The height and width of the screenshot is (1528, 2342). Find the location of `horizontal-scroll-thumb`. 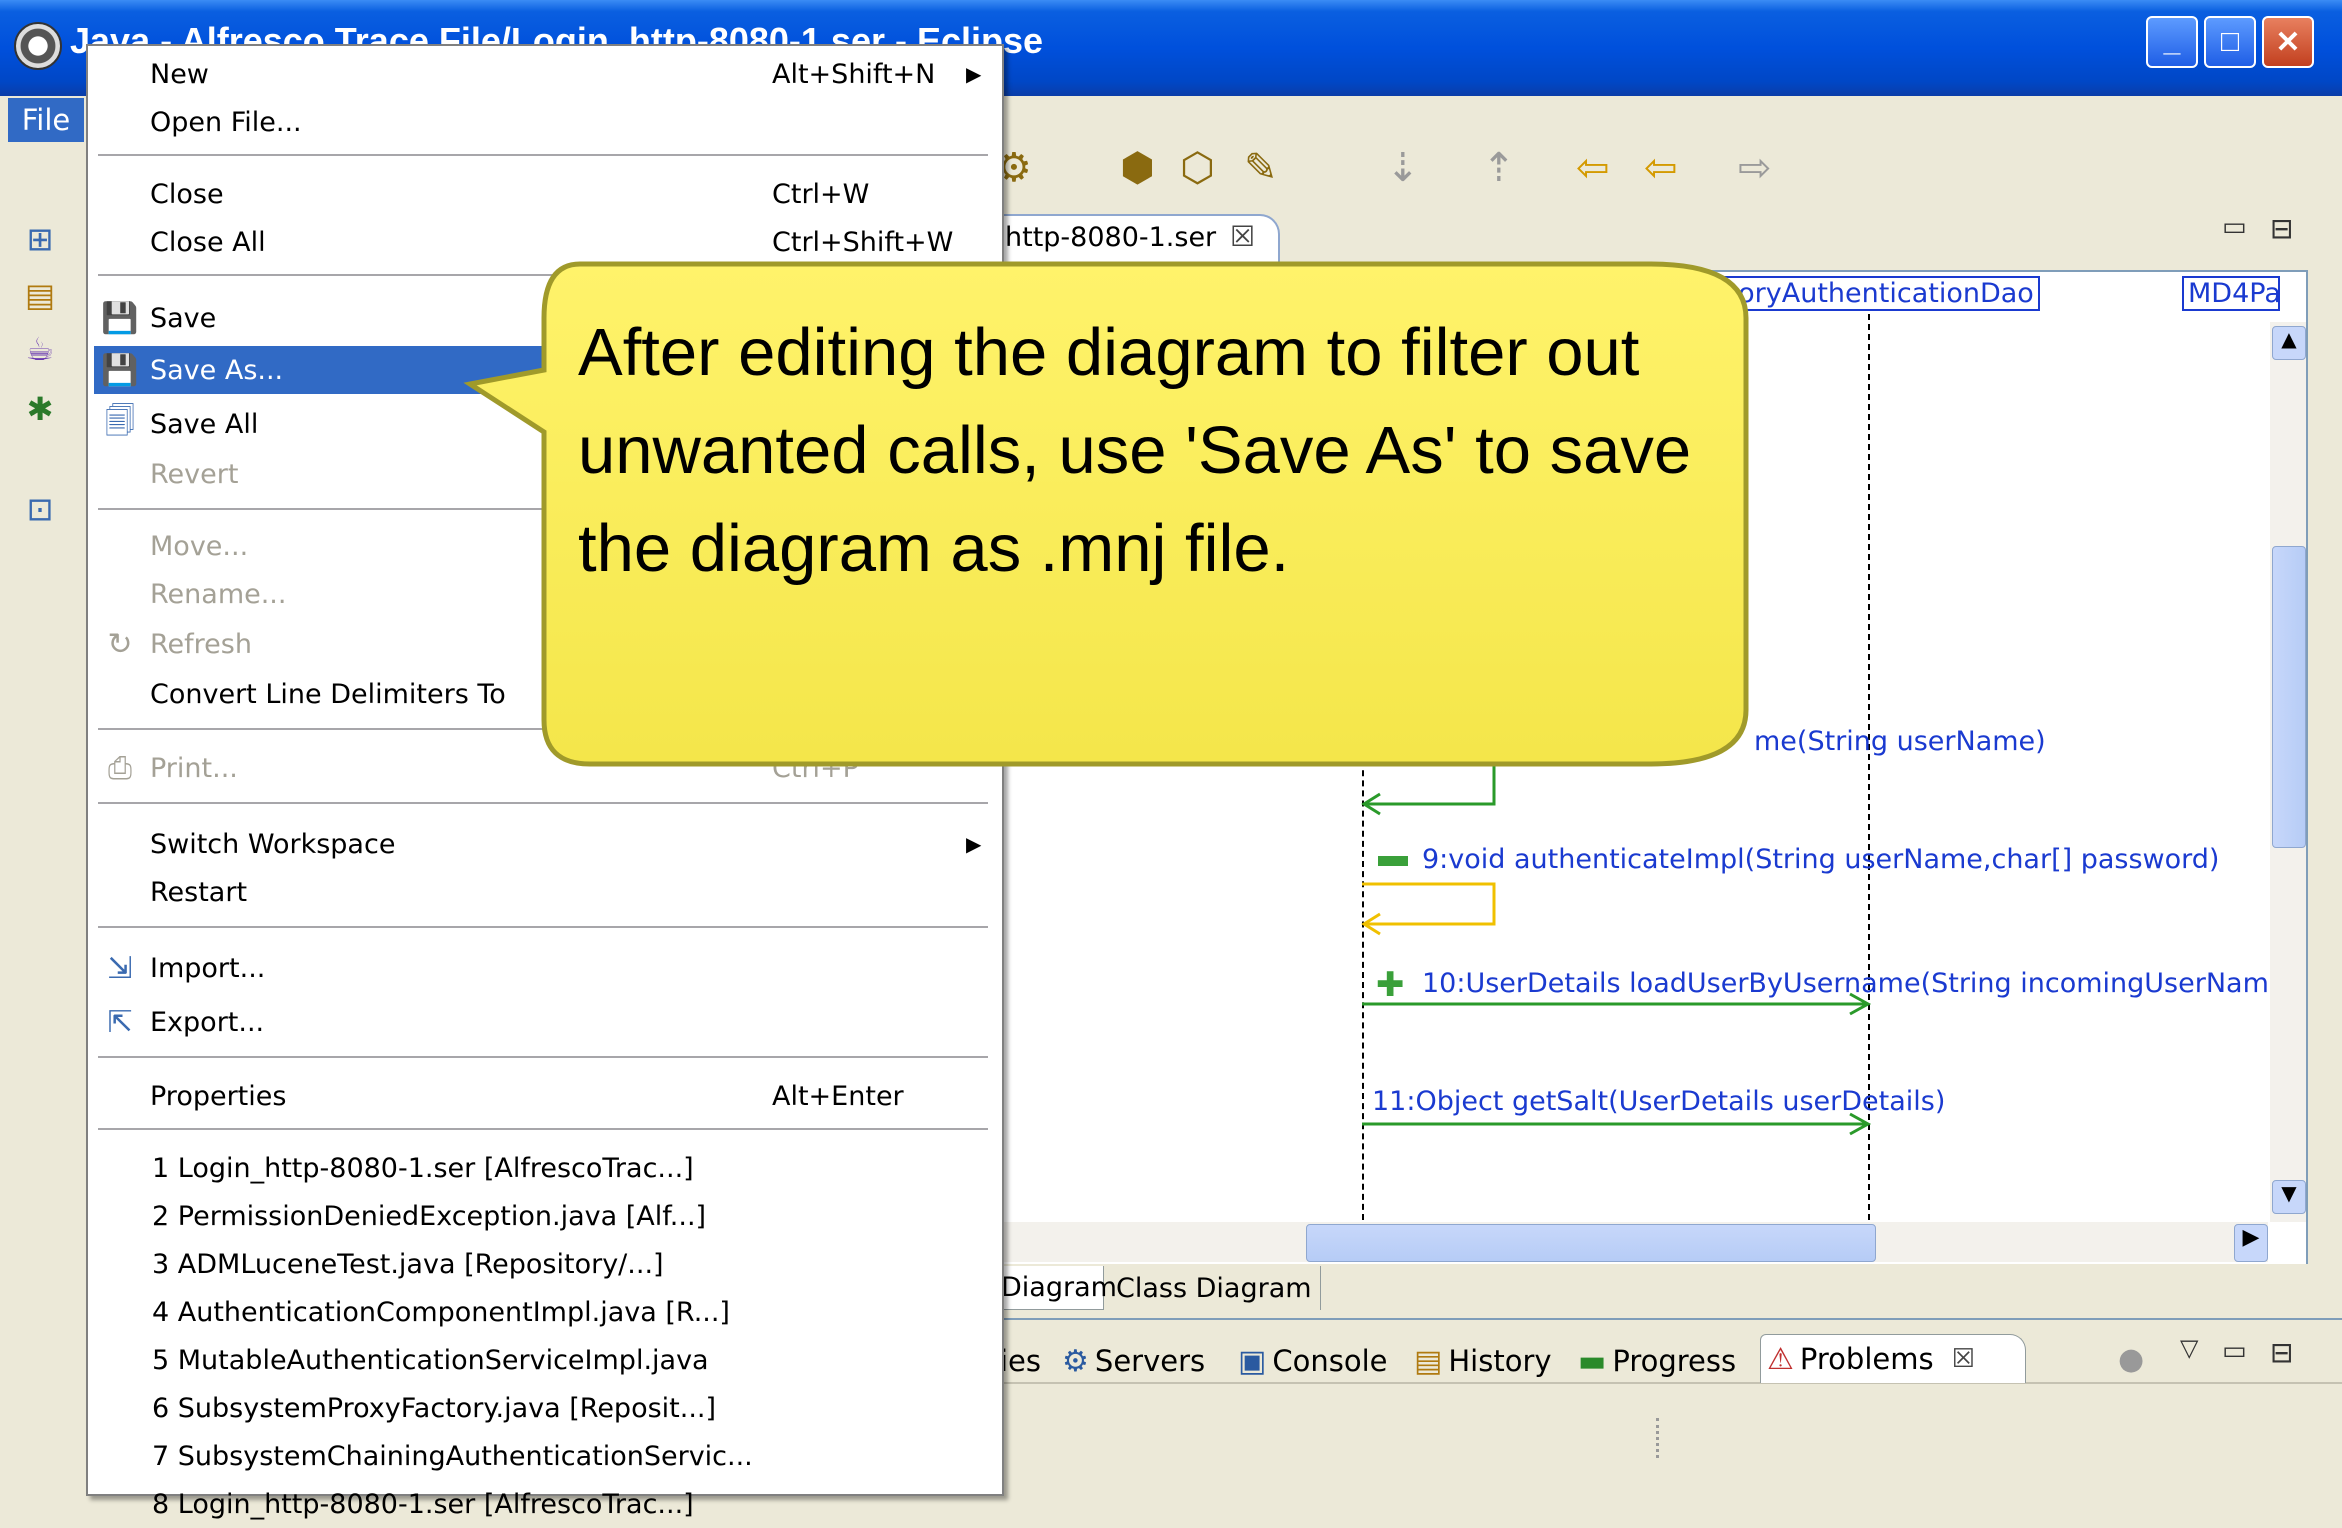

horizontal-scroll-thumb is located at coordinates (1591, 1243).